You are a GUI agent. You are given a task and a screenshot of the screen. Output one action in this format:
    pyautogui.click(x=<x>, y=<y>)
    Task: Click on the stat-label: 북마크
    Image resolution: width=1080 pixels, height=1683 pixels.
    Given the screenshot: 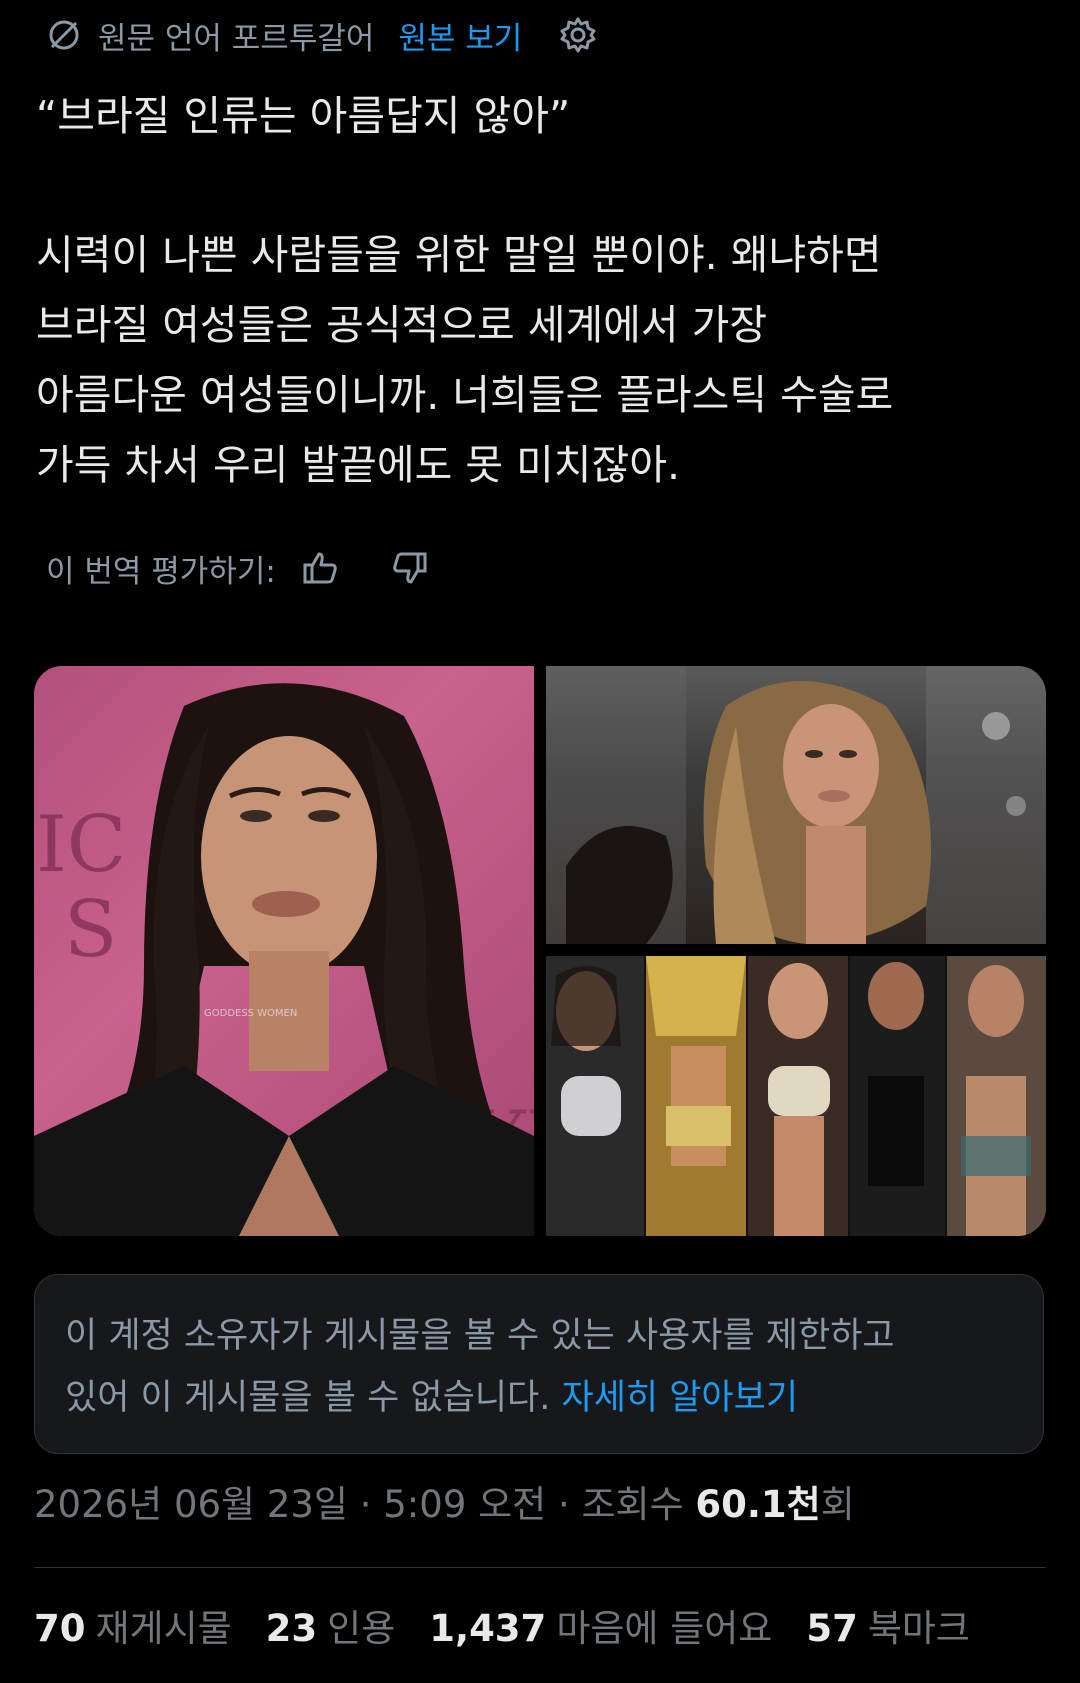 What is the action you would take?
    pyautogui.click(x=918, y=1628)
    